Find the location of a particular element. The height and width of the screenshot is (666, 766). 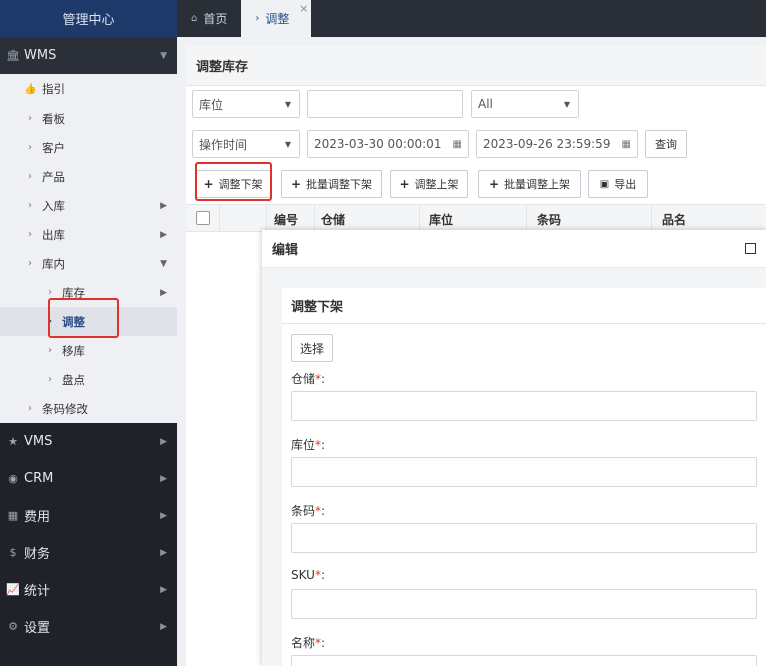

sidebar-item-label: 设置 is located at coordinates (37, 628).